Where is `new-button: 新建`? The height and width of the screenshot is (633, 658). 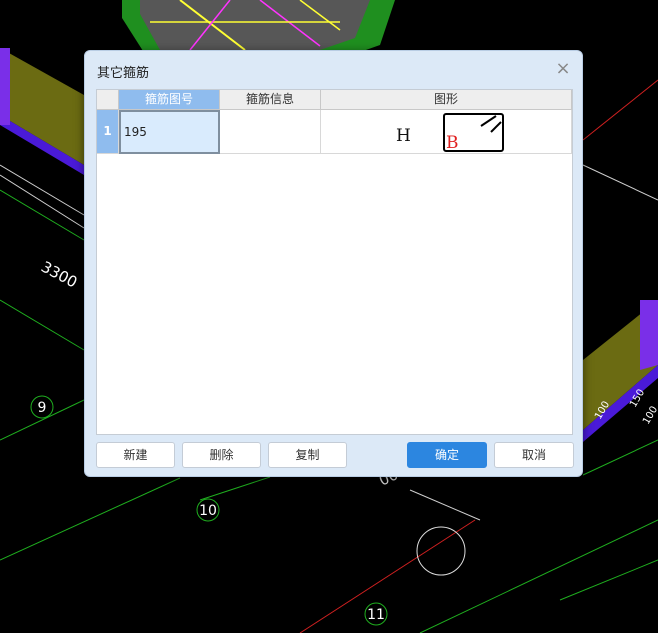 new-button: 新建 is located at coordinates (135, 455).